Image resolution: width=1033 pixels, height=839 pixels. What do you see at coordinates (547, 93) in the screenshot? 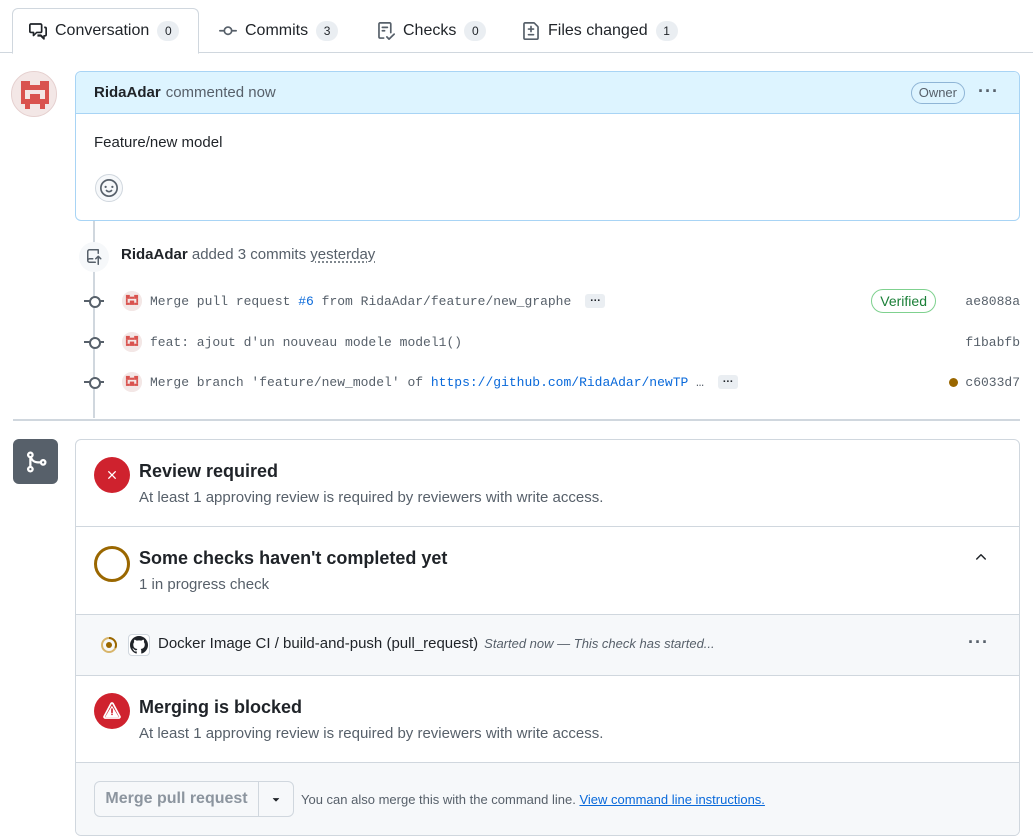
I see `comment-header: RidaAdar commented now Owner ···` at bounding box center [547, 93].